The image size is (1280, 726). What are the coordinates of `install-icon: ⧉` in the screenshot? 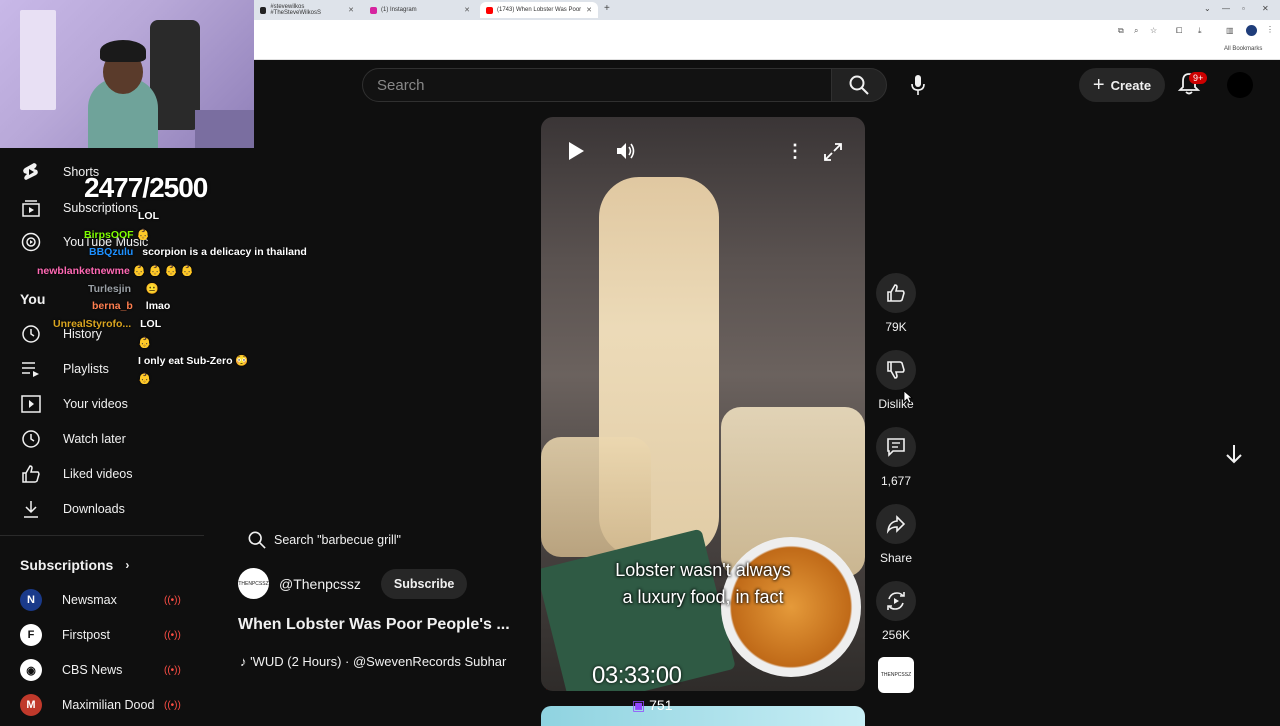 It's located at (1121, 31).